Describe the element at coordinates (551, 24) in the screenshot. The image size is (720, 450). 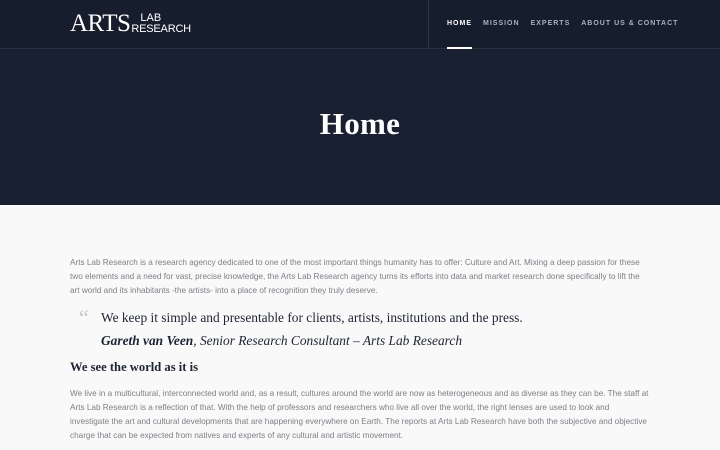
I see `nav-item-experts: EXPERTS` at that location.